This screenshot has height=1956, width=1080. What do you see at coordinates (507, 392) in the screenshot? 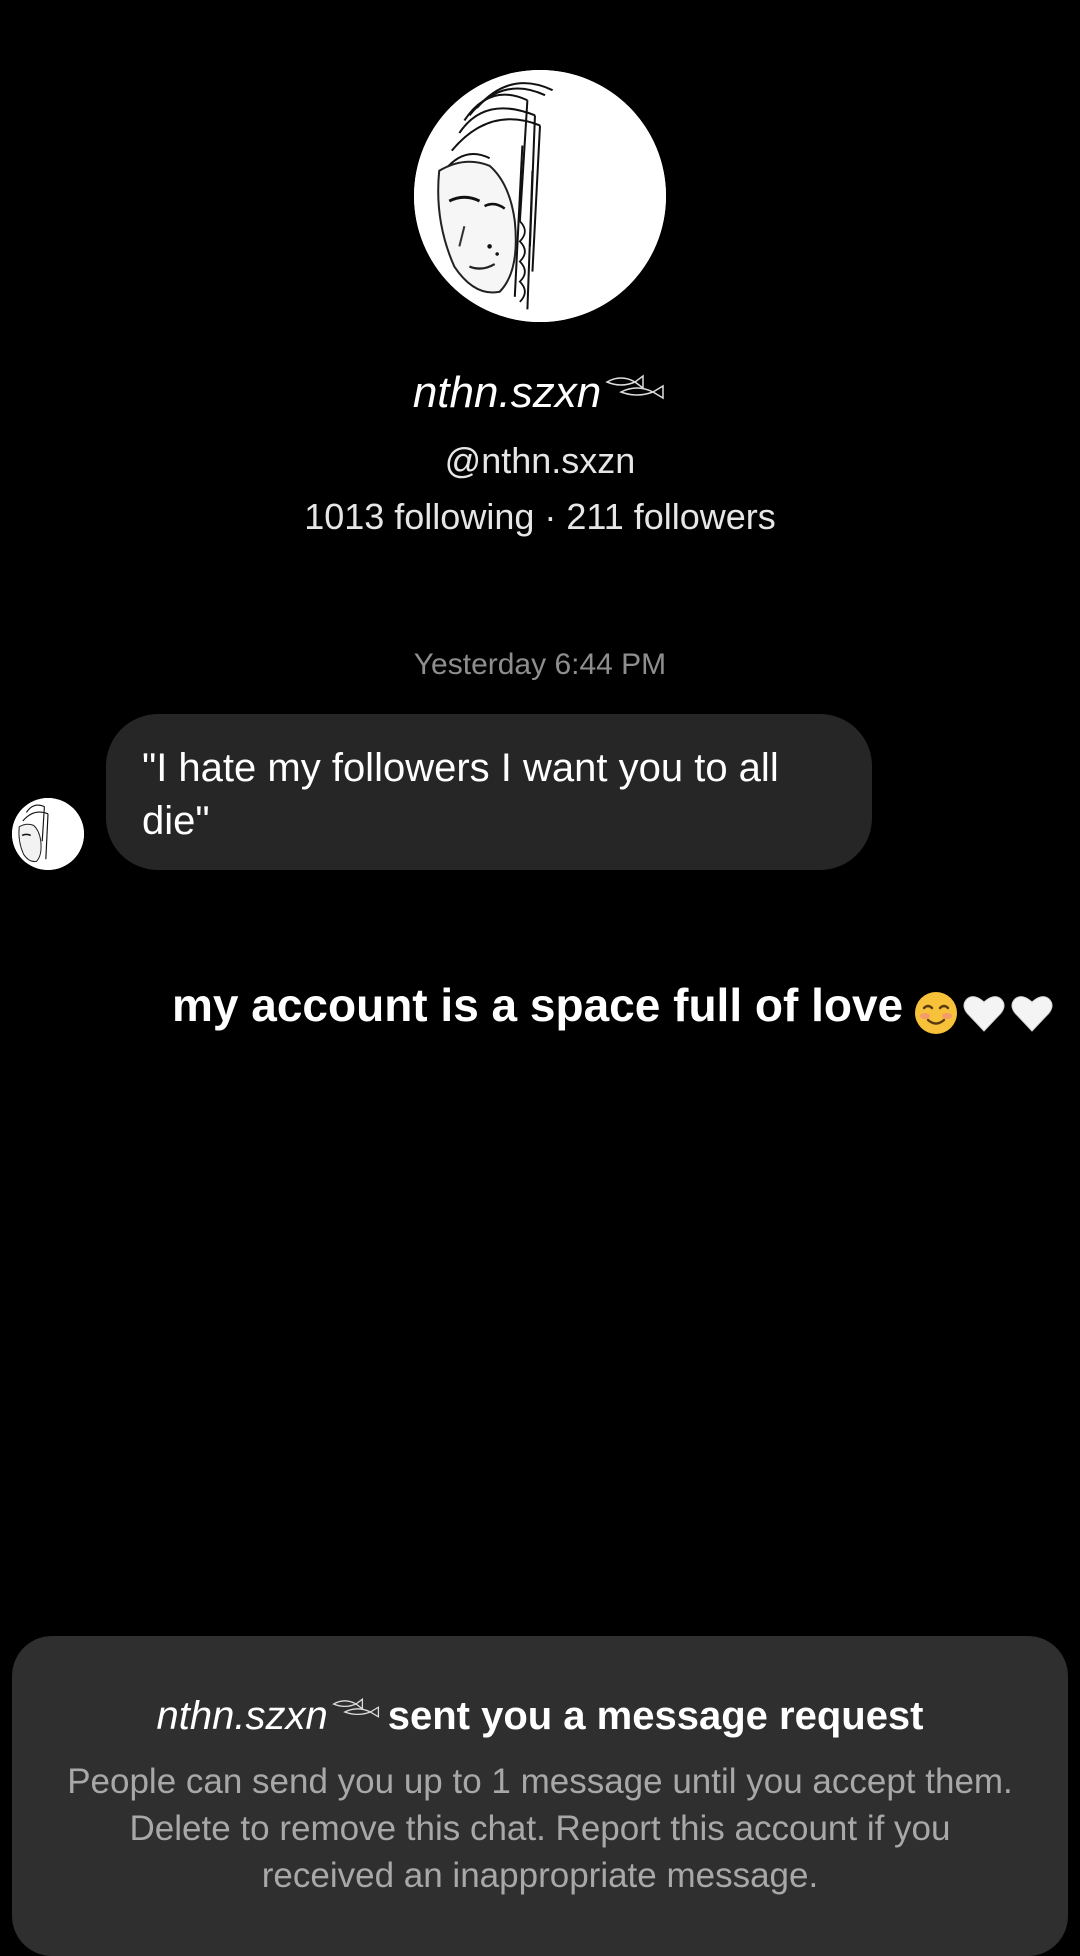
I see `profile-display-name: nthn.szxn` at bounding box center [507, 392].